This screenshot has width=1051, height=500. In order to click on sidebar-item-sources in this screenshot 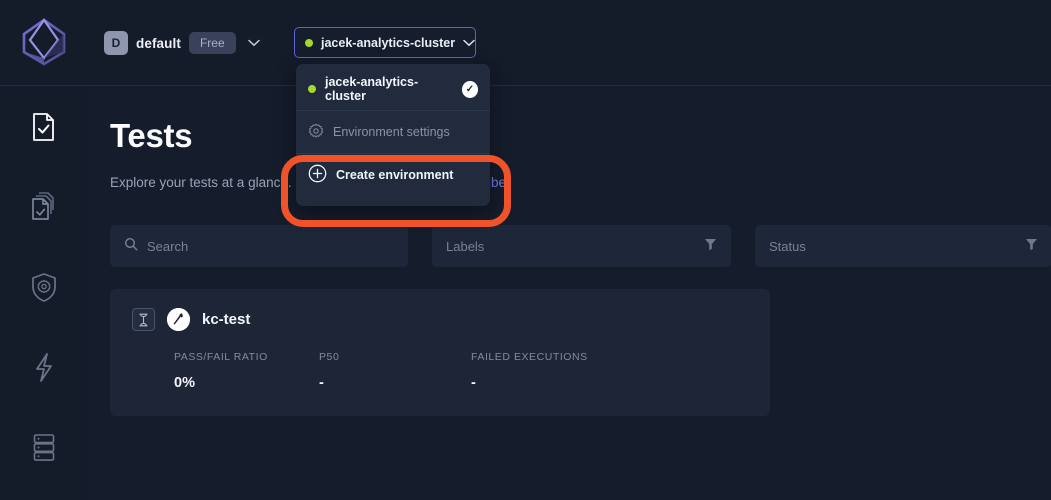, I will do `click(43, 447)`.